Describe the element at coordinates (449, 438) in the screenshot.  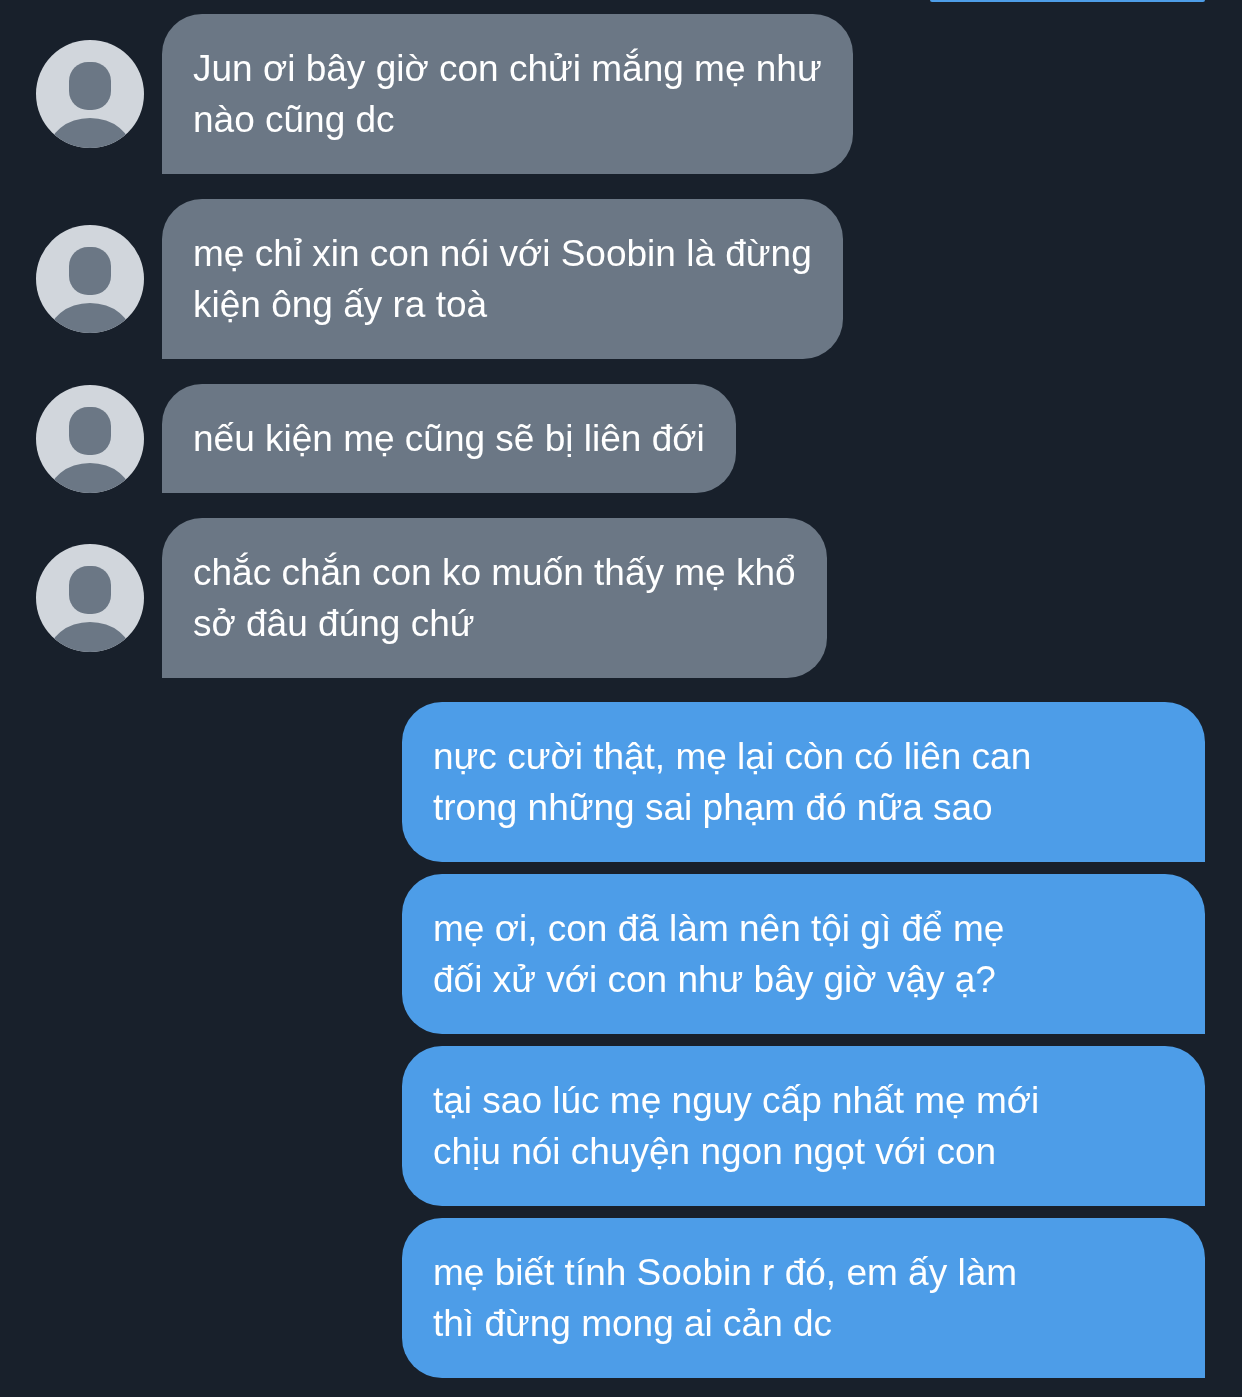
I see `message-bubble: nếu kiện mẹ cũng sẽ bị liên đới` at that location.